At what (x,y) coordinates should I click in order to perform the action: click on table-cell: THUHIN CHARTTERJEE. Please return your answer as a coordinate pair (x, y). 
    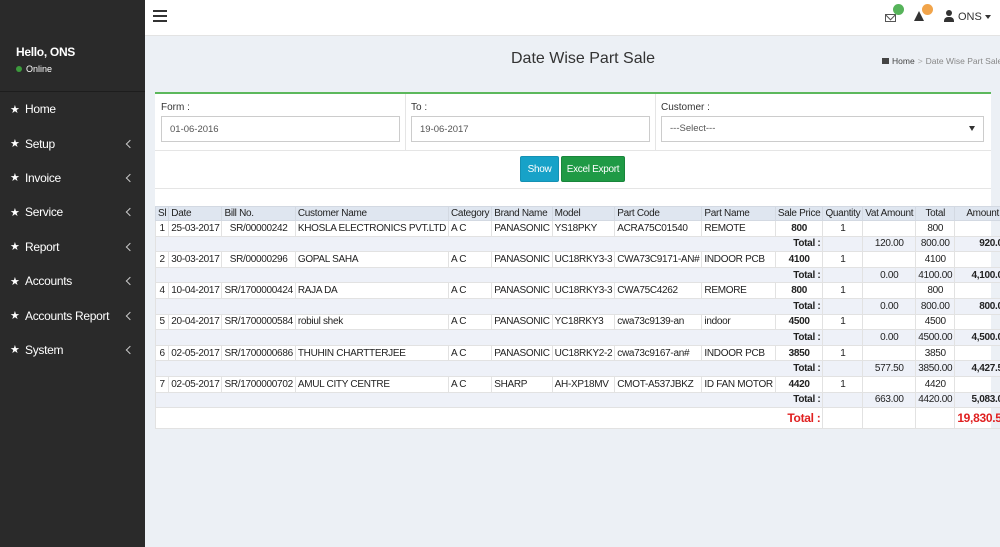
    Looking at the image, I should click on (372, 353).